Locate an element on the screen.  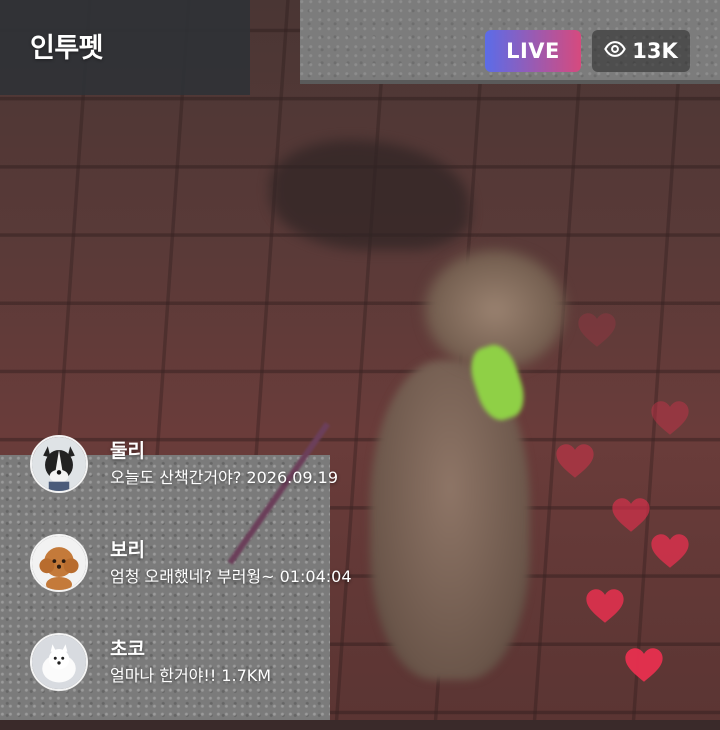
comment-author: 보리 is located at coordinates (127, 550).